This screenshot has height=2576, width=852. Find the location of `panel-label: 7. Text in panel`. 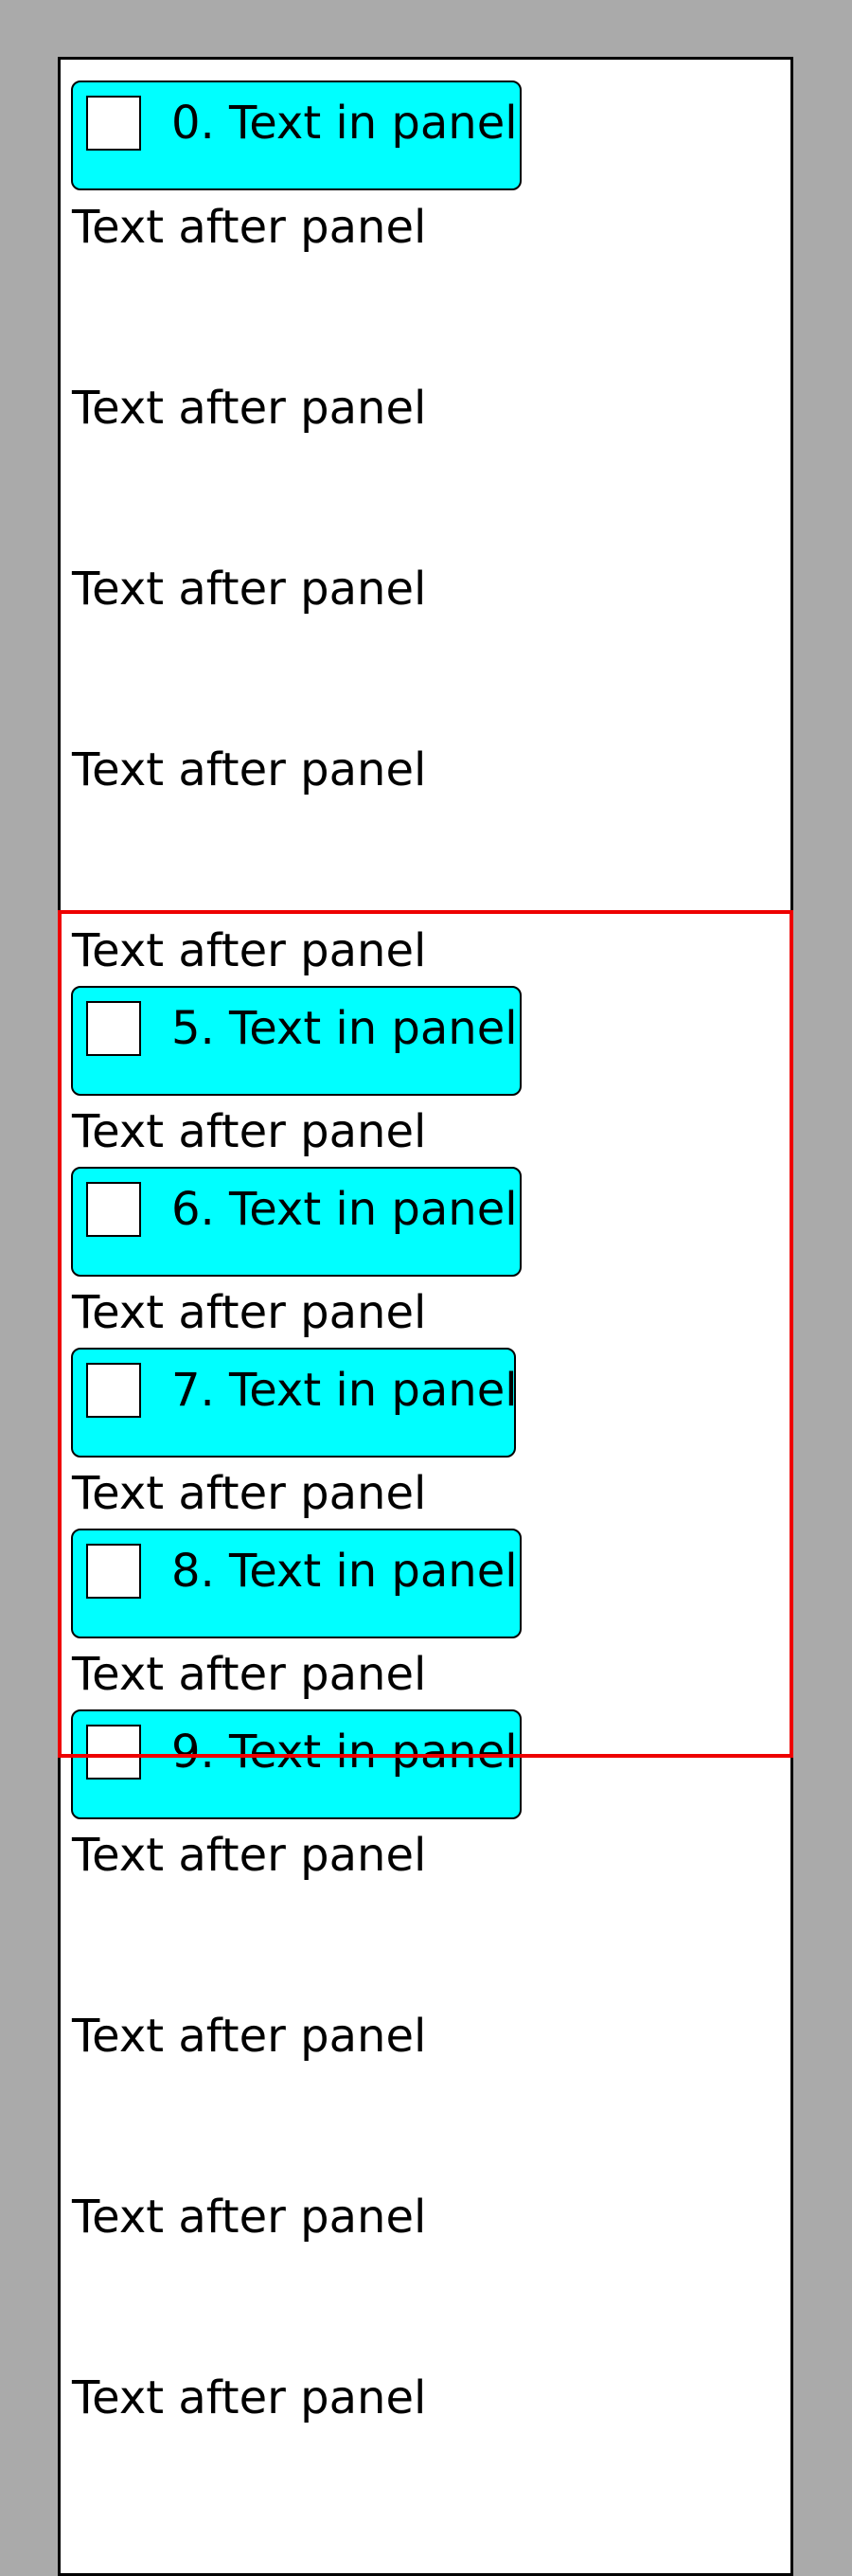

panel-label: 7. Text in panel is located at coordinates (344, 1390).